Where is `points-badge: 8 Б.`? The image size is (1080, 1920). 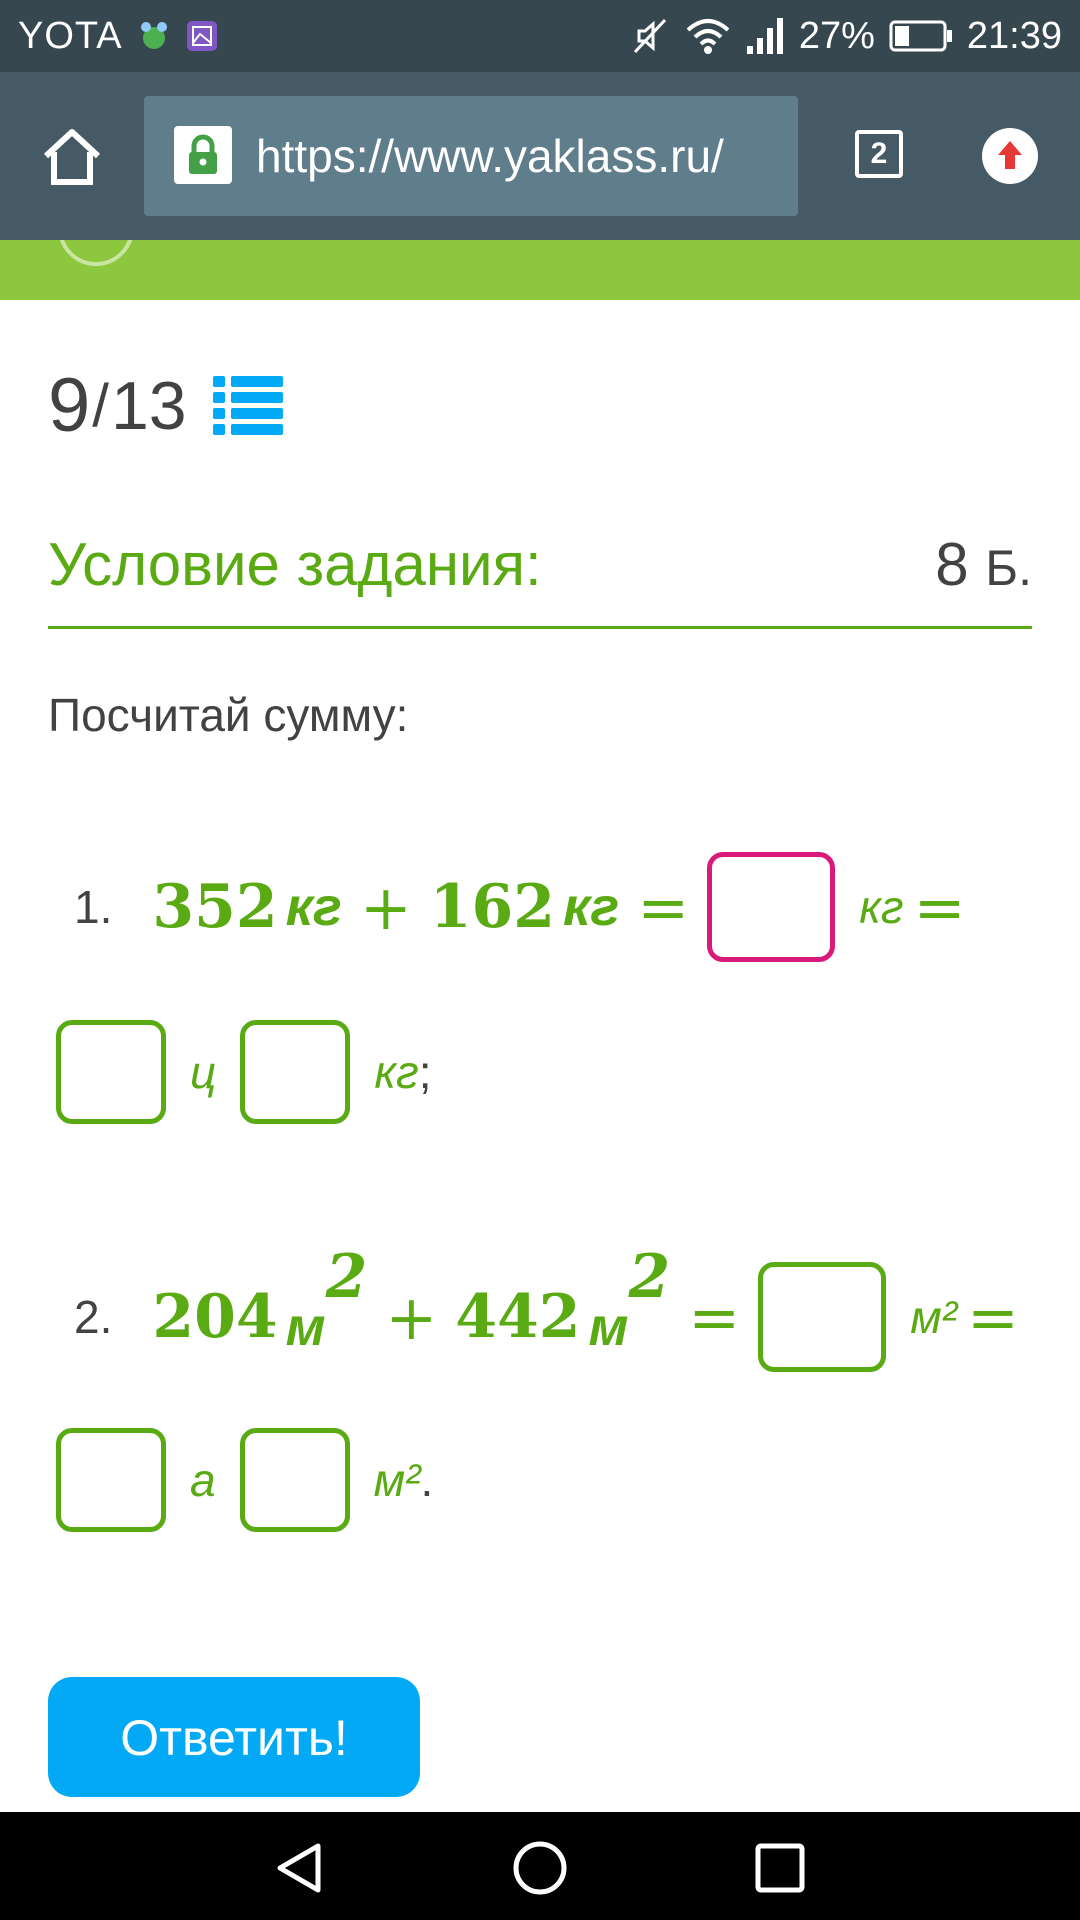
points-badge: 8 Б. is located at coordinates (983, 564).